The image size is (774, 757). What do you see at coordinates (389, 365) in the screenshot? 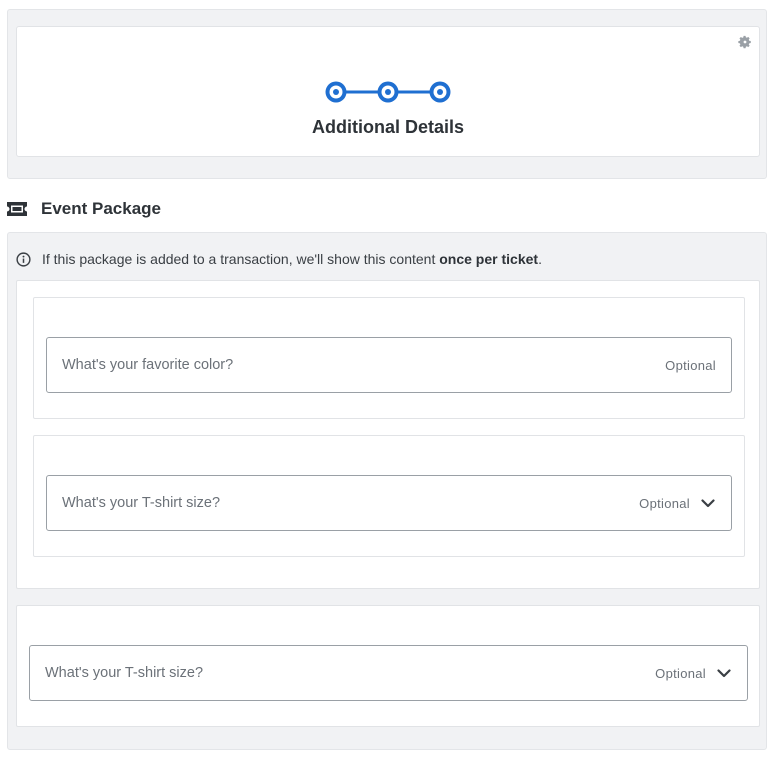
I see `favorite-color-input: What's your favorite color? Optional` at bounding box center [389, 365].